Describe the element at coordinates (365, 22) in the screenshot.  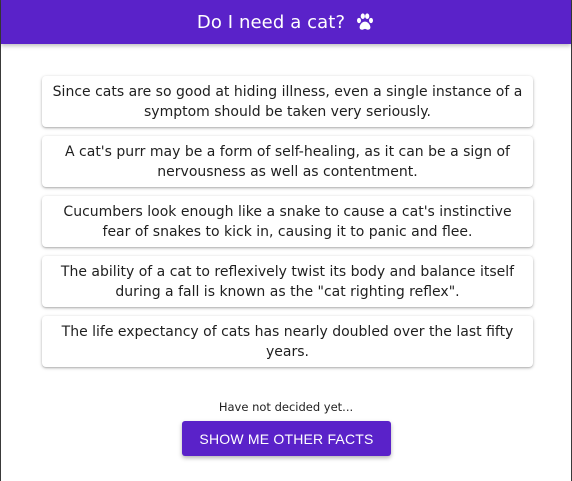
I see `paw-icon` at that location.